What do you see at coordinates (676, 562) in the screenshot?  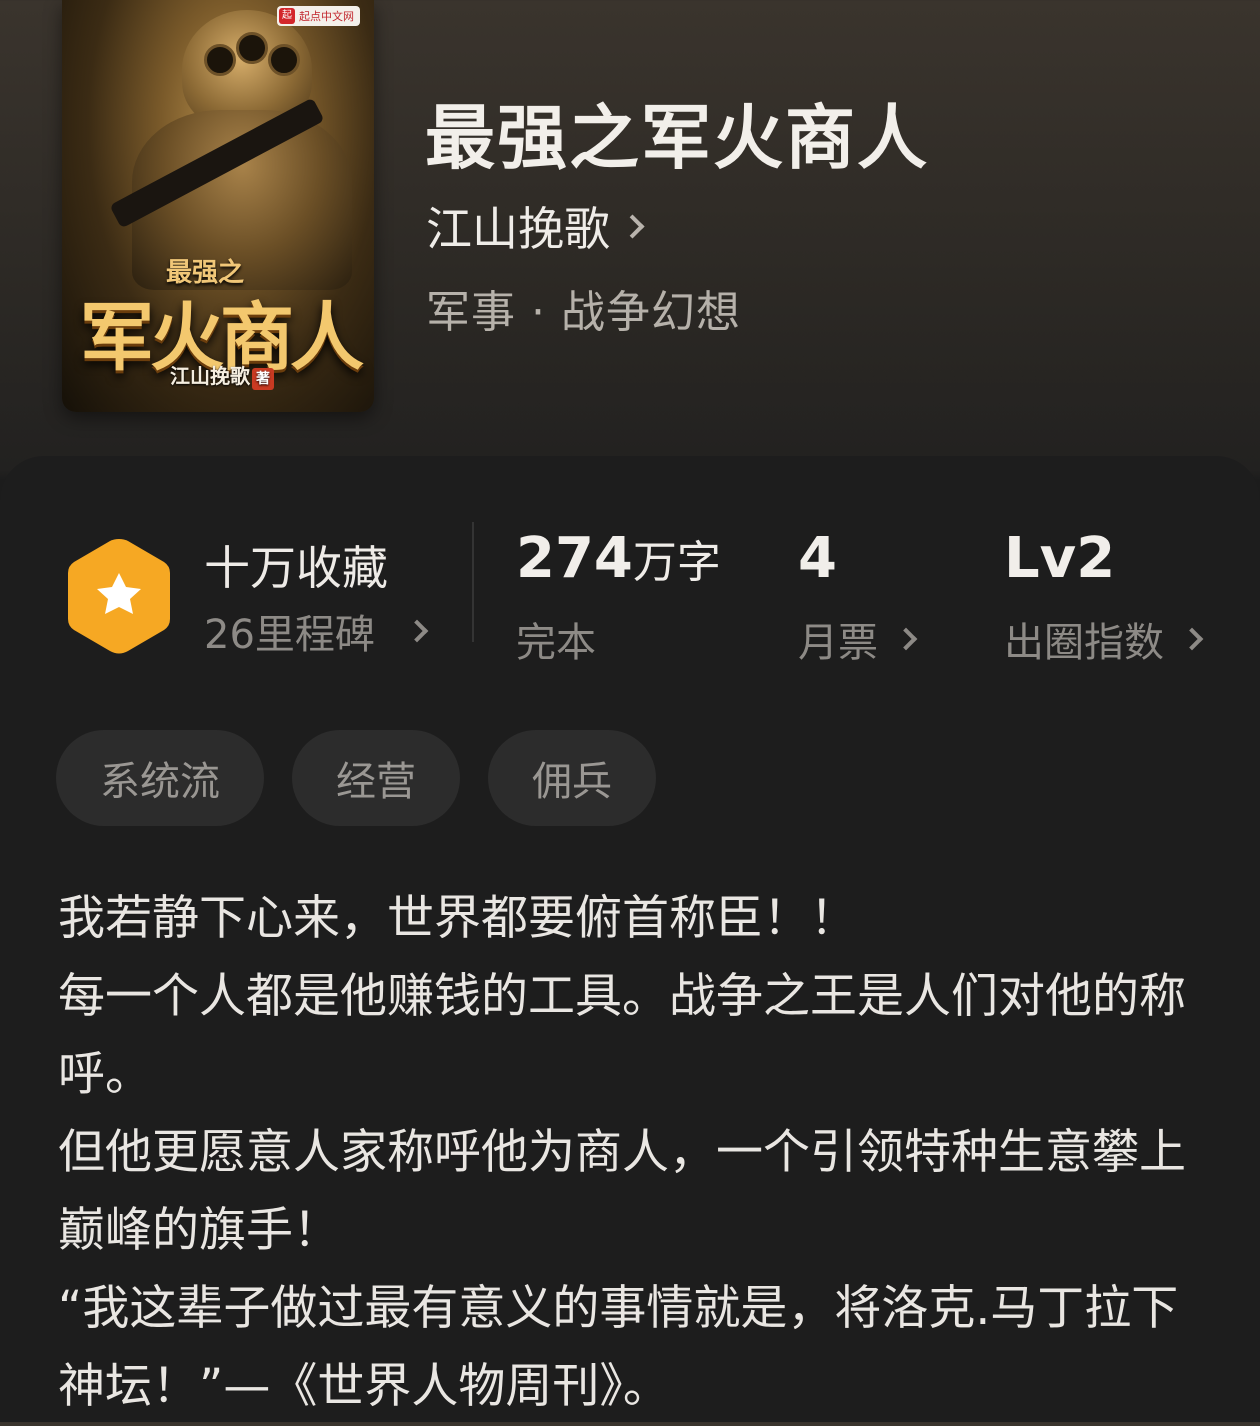 I see `word-count-unit: 万字` at bounding box center [676, 562].